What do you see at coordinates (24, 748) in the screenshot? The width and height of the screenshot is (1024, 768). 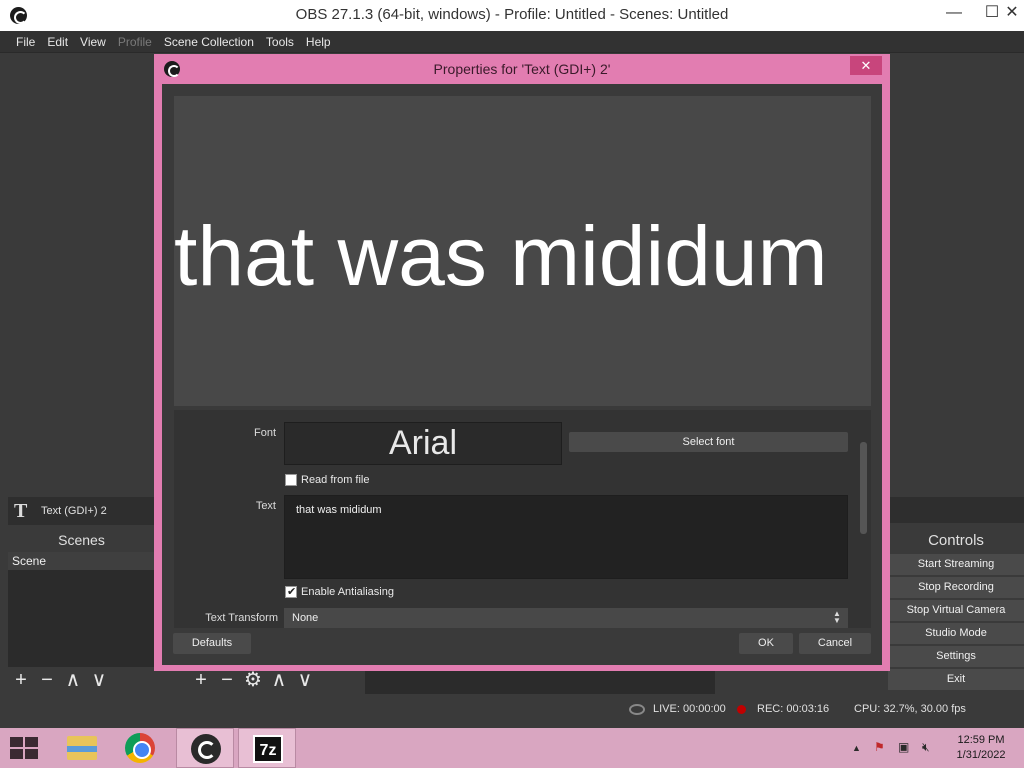 I see `windows-start-button` at bounding box center [24, 748].